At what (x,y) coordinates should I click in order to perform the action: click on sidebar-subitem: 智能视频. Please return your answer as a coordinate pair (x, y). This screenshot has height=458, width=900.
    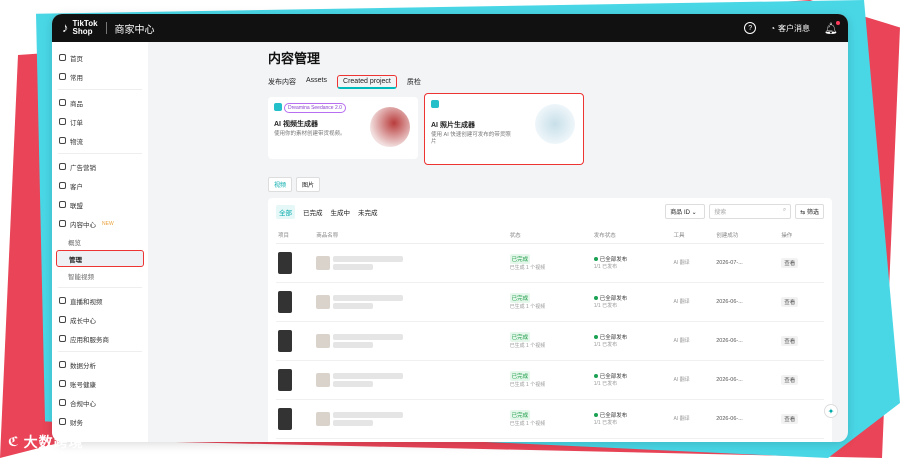
    Looking at the image, I should click on (100, 275).